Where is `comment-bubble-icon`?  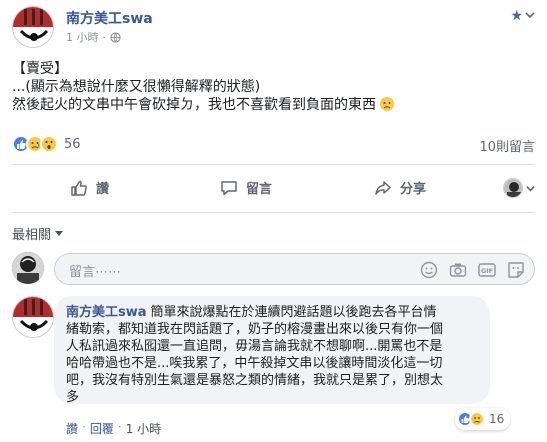 comment-bubble-icon is located at coordinates (229, 187).